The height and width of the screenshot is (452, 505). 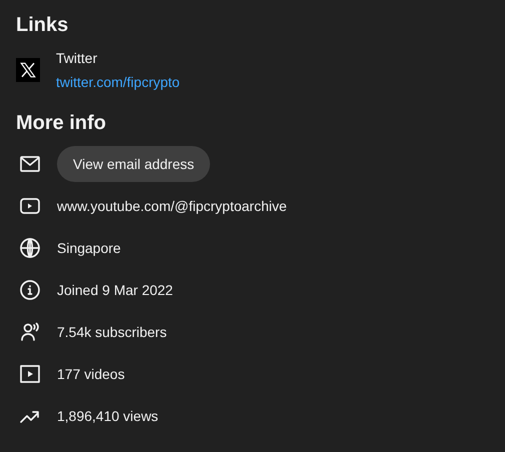 I want to click on person-icon, so click(x=30, y=332).